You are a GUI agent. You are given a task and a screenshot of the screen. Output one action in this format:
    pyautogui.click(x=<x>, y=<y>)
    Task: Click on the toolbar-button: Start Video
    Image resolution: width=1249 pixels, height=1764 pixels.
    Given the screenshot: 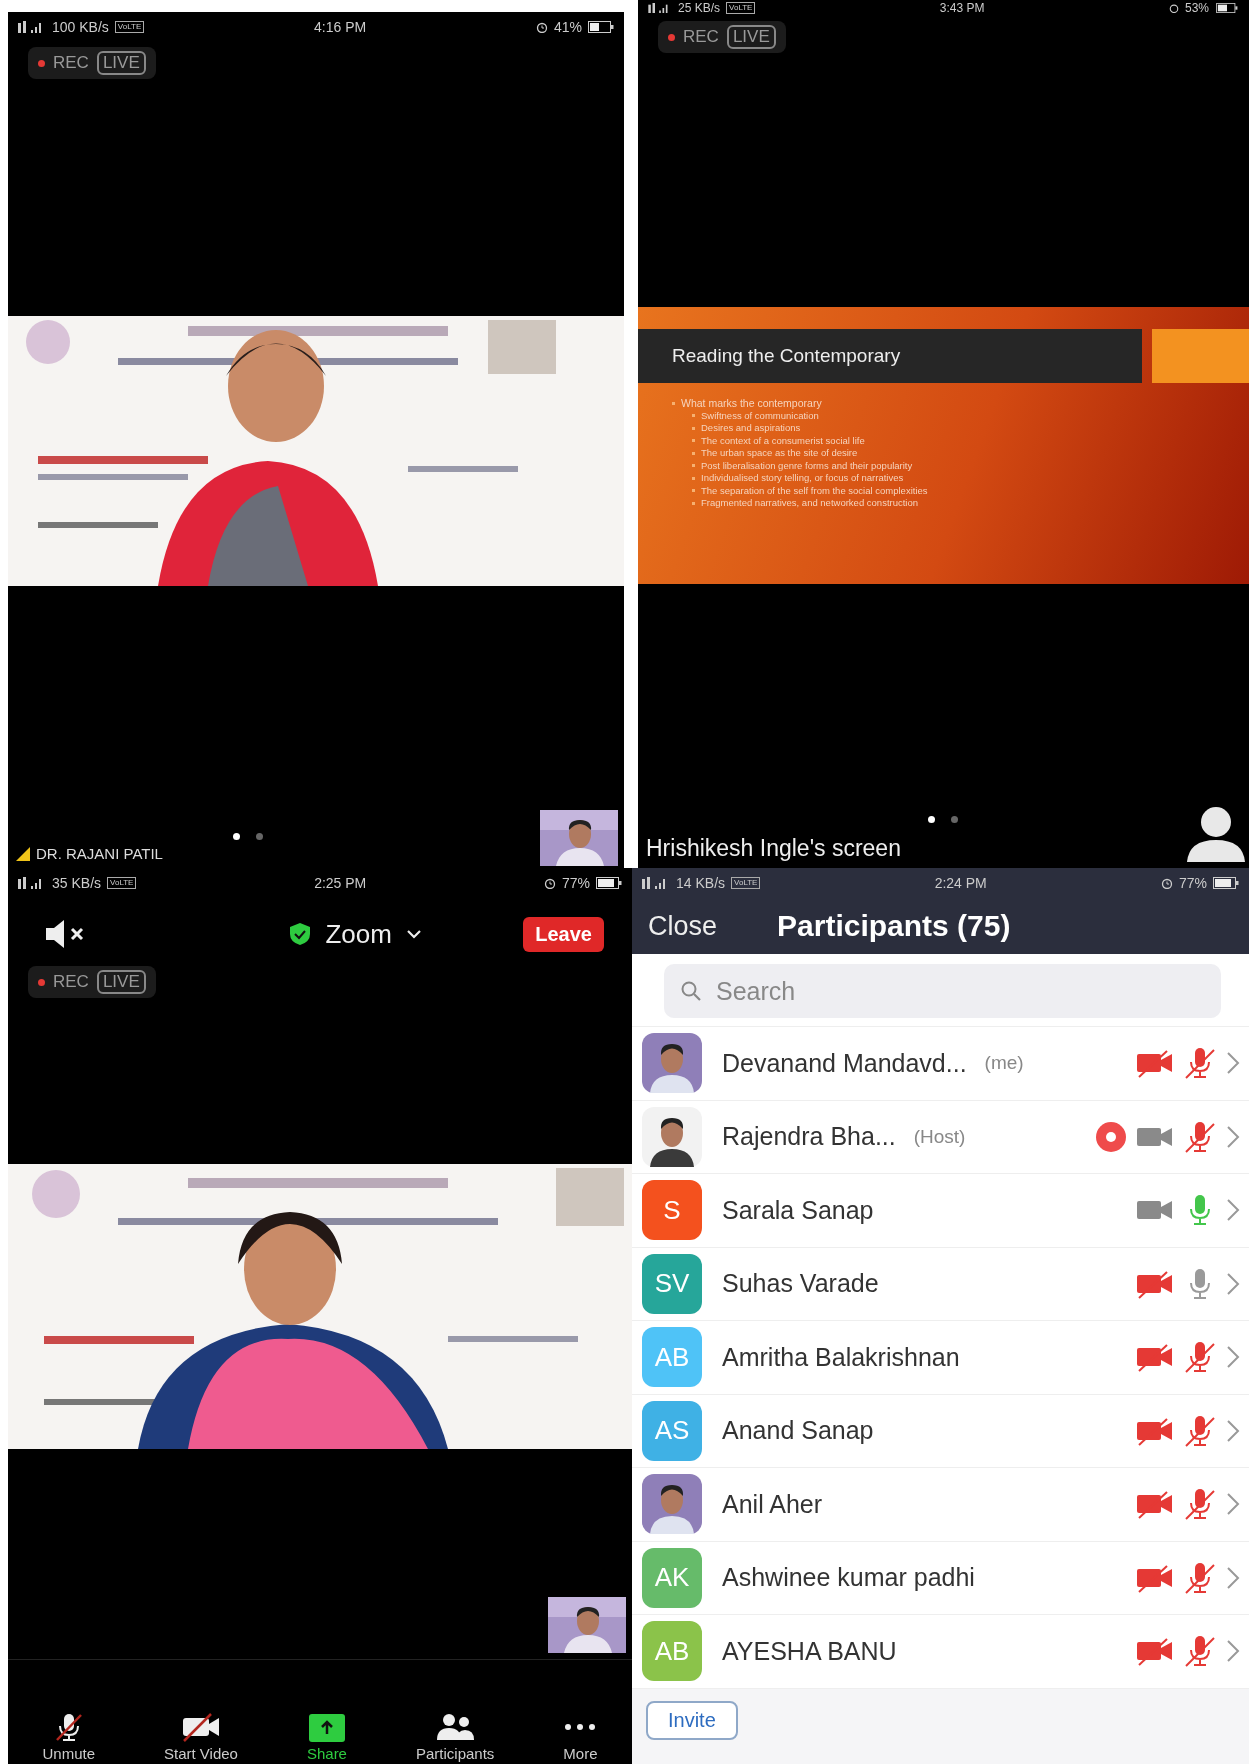 What is the action you would take?
    pyautogui.click(x=201, y=1737)
    